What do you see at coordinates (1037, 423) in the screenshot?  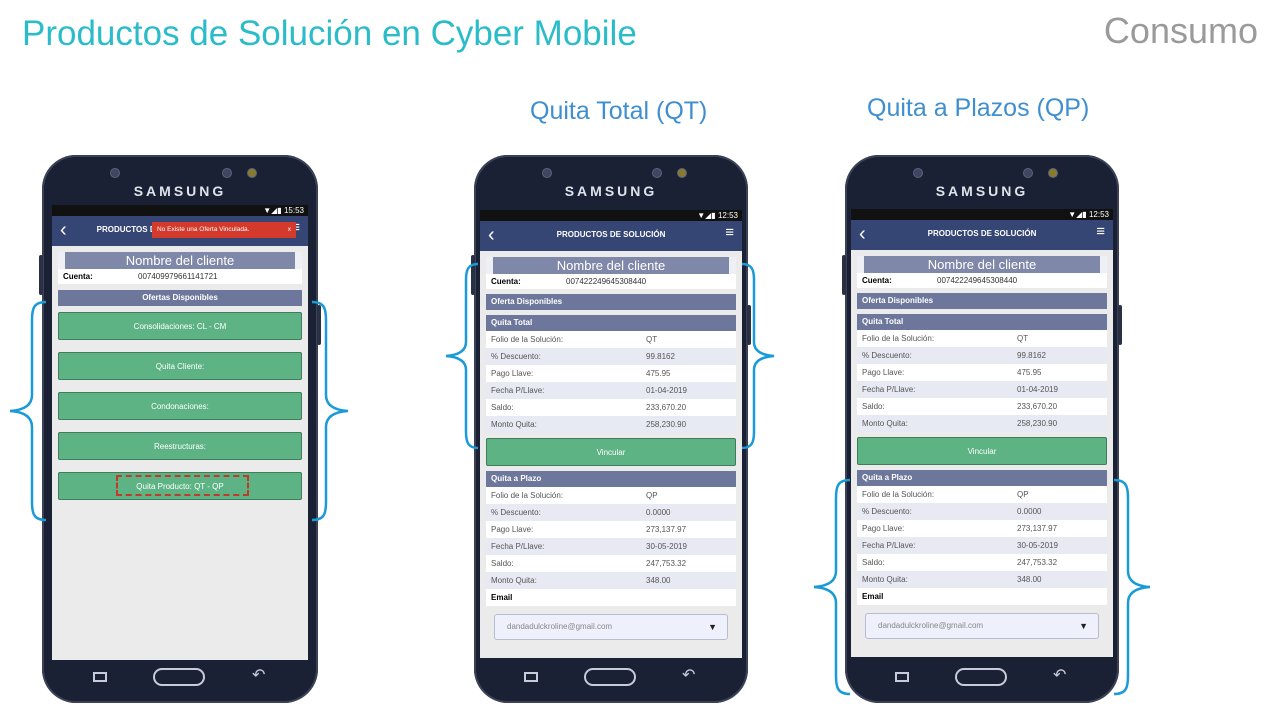 I see `detail-value: 258,230.90` at bounding box center [1037, 423].